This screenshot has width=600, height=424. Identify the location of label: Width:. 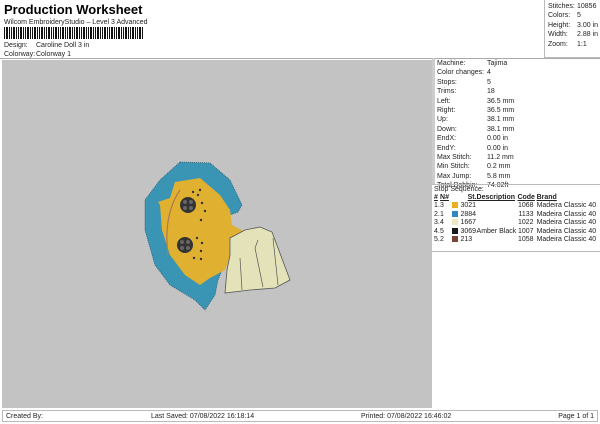
(558, 35).